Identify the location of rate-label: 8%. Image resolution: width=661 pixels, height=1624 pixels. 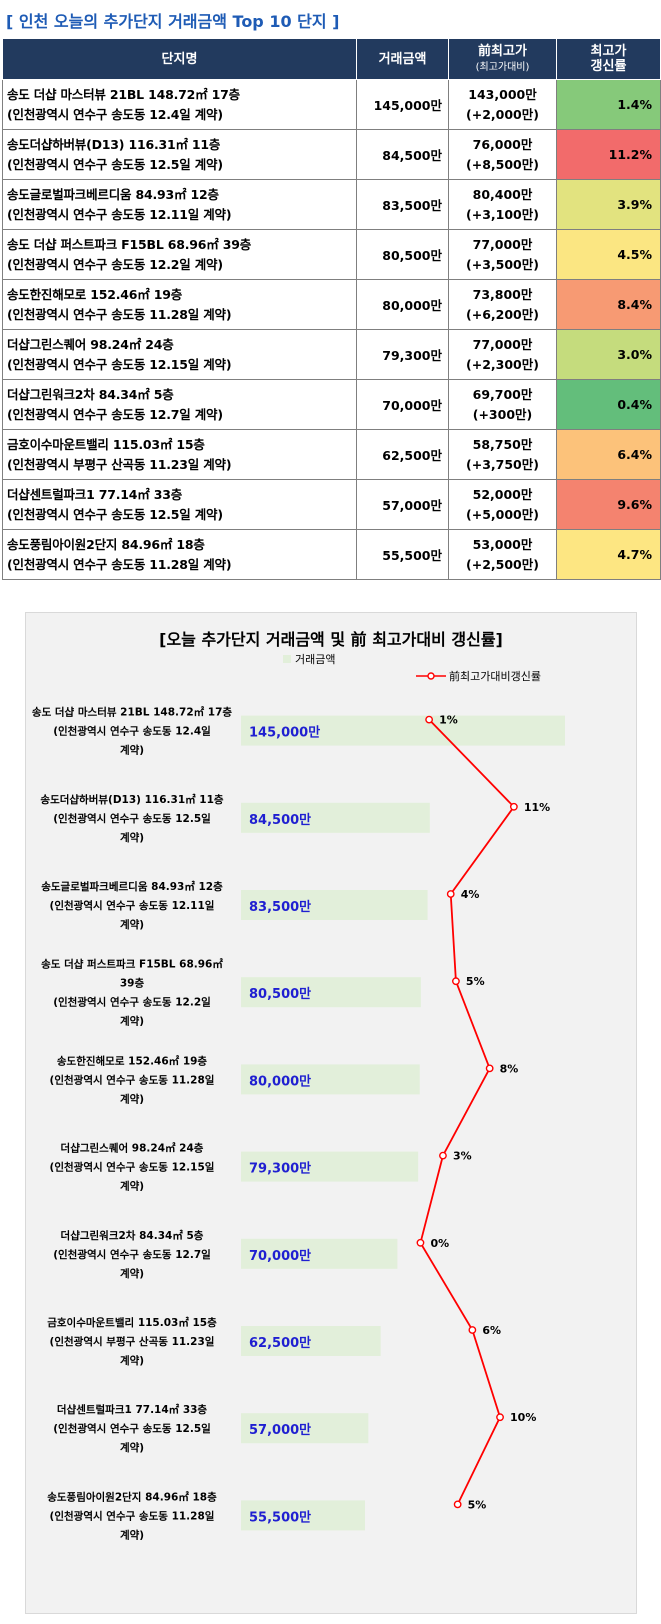
(509, 1068).